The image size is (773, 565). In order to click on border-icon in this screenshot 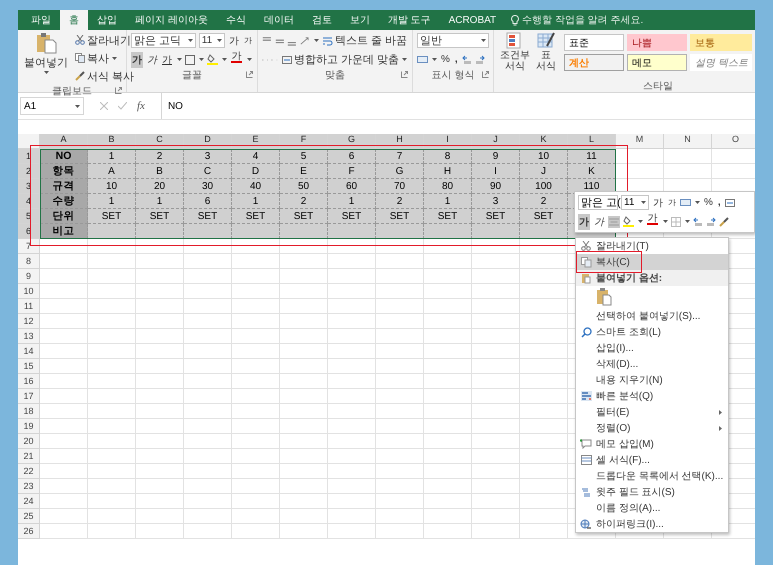, I will do `click(190, 59)`.